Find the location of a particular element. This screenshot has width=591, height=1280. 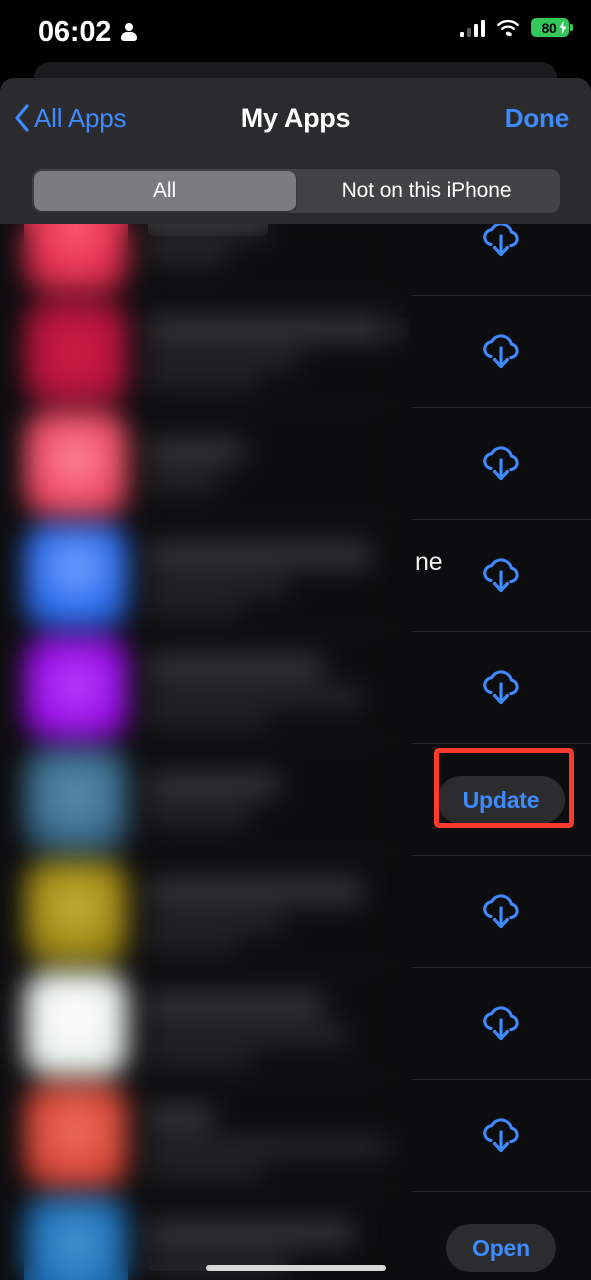

segment-all: All is located at coordinates (164, 191).